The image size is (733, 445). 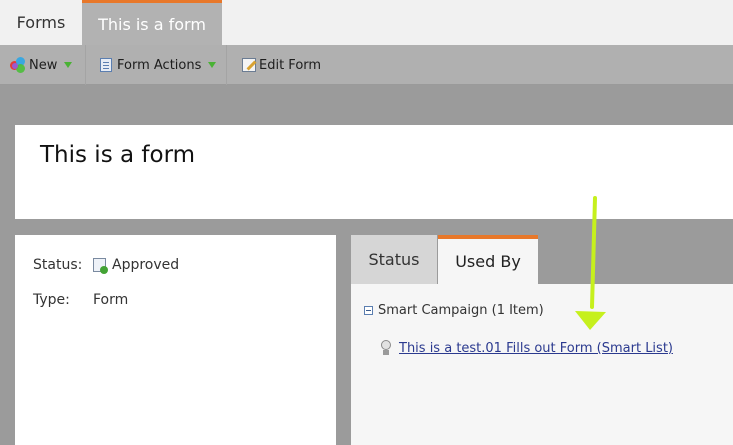 I want to click on edit-form-button: Edit Form, so click(x=281, y=65).